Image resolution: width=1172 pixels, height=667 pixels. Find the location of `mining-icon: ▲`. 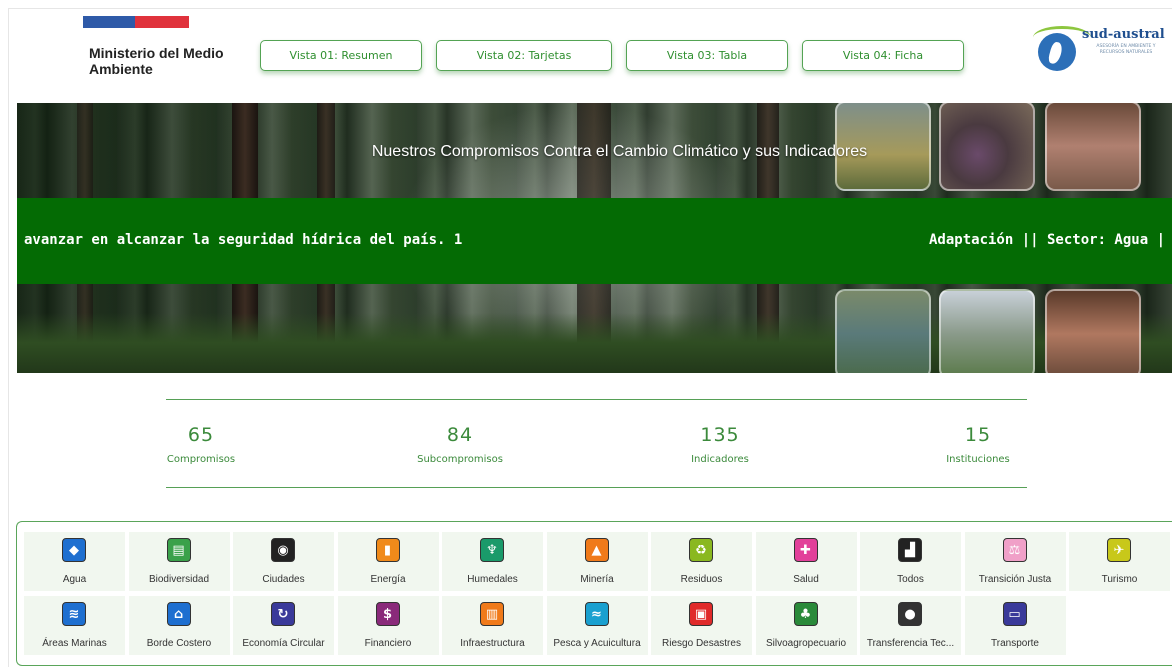

mining-icon: ▲ is located at coordinates (596, 550).